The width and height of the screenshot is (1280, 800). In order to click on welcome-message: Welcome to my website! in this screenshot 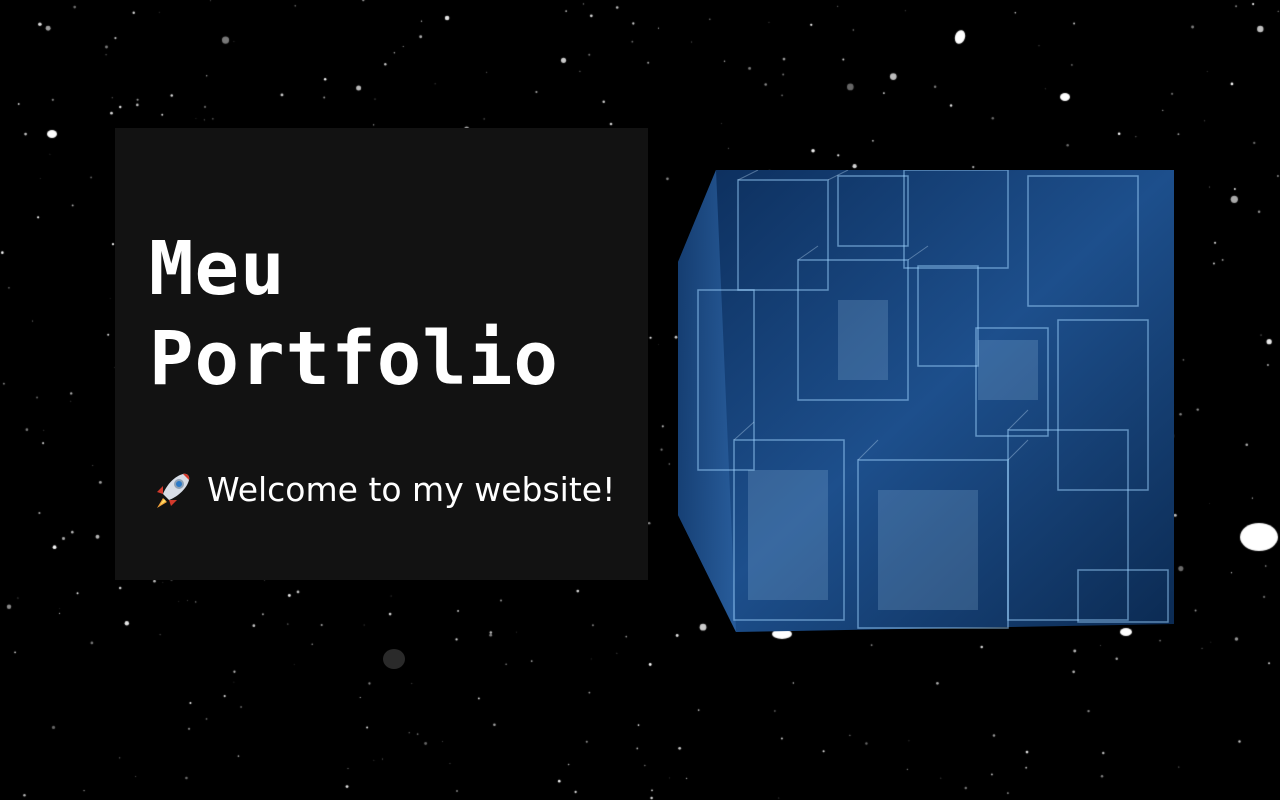, I will do `click(398, 490)`.